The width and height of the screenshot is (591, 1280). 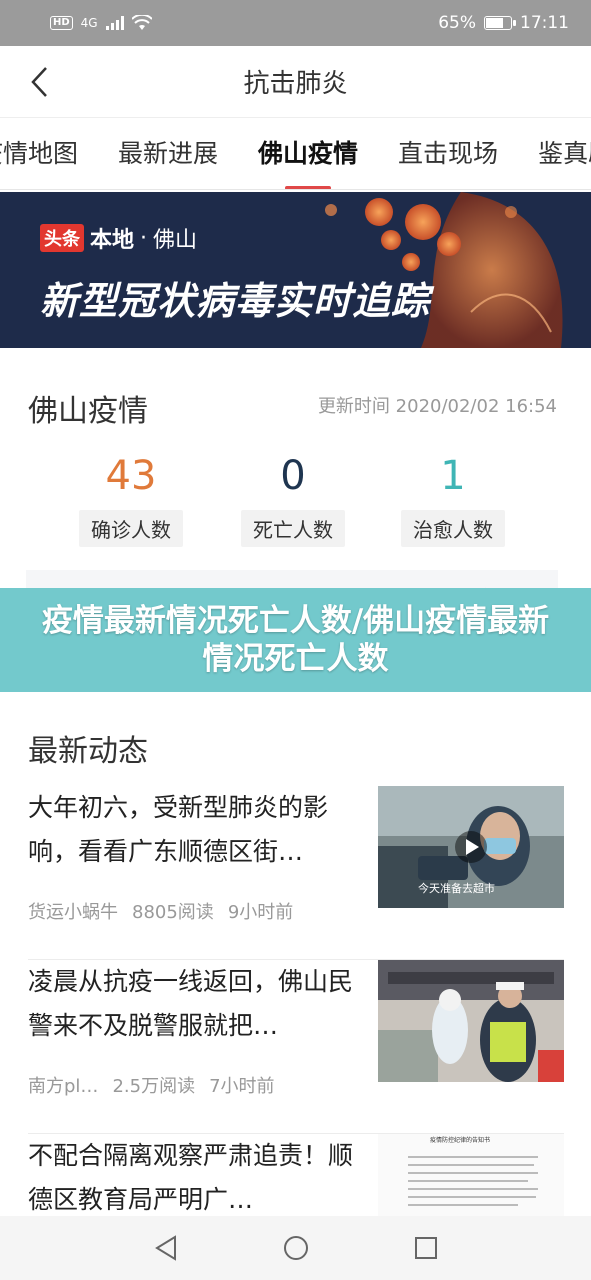 What do you see at coordinates (112, 240) in the screenshot?
I see `brand-local: 本地` at bounding box center [112, 240].